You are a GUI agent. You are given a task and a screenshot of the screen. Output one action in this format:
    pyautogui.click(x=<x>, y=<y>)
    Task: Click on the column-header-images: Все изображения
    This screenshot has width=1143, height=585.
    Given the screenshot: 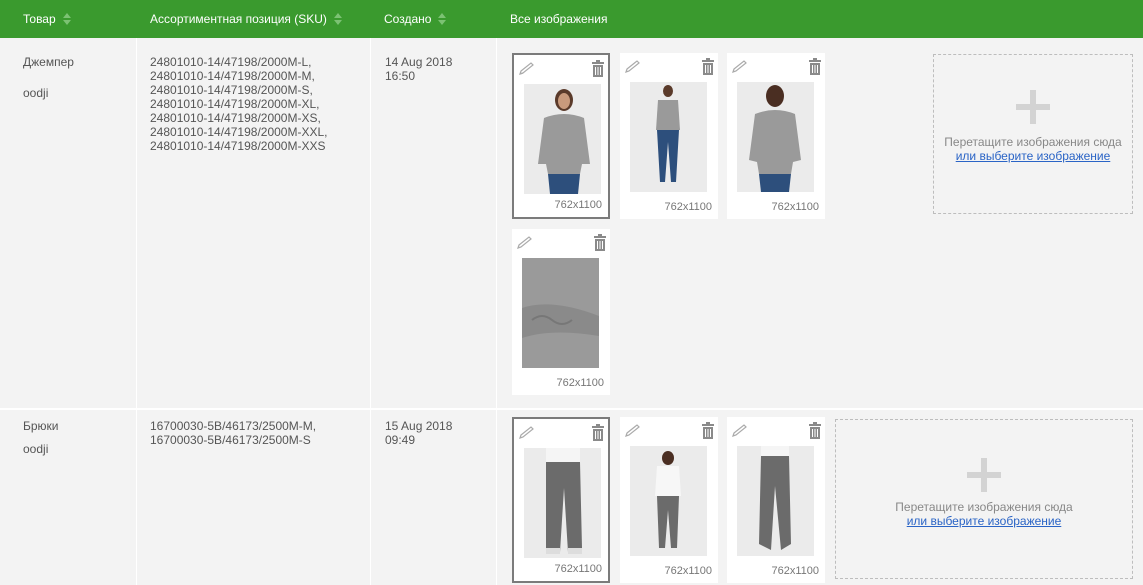 What is the action you would take?
    pyautogui.click(x=559, y=19)
    